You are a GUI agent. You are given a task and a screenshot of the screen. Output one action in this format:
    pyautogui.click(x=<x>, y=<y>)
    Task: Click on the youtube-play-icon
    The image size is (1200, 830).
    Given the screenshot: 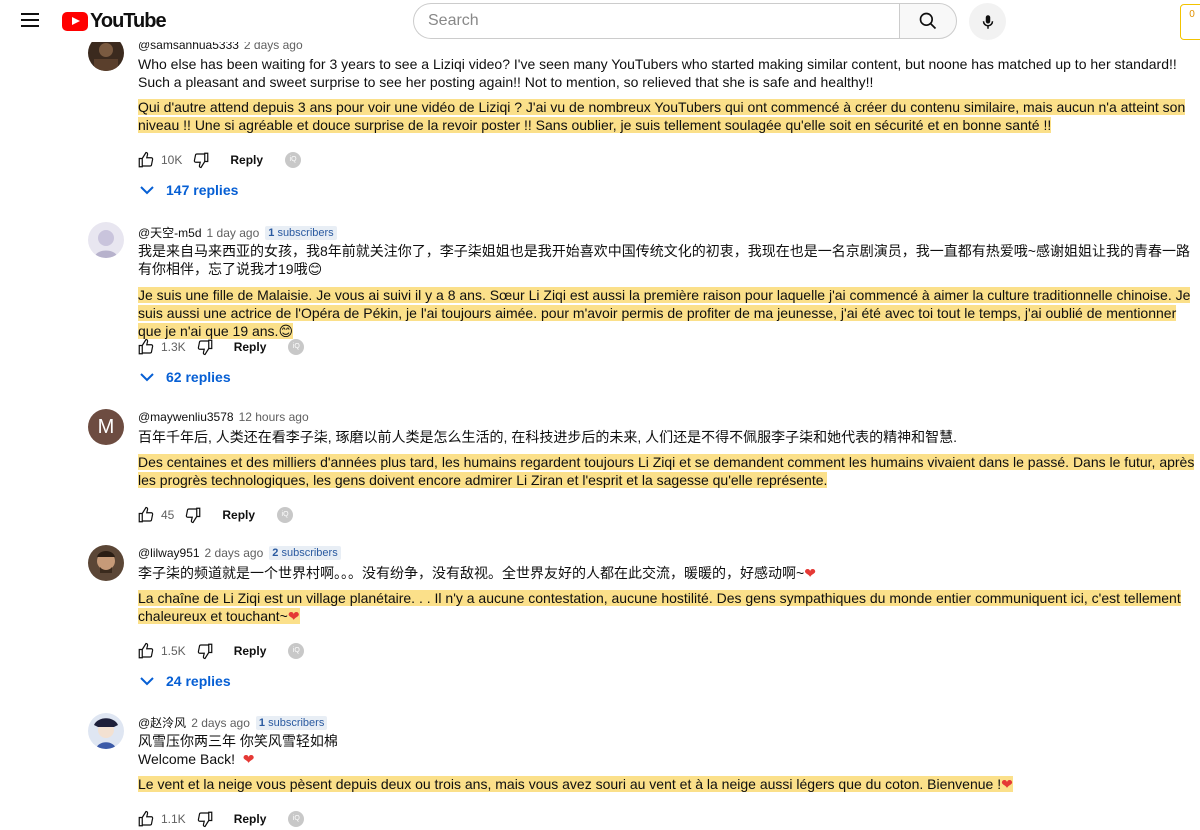 What is the action you would take?
    pyautogui.click(x=75, y=21)
    